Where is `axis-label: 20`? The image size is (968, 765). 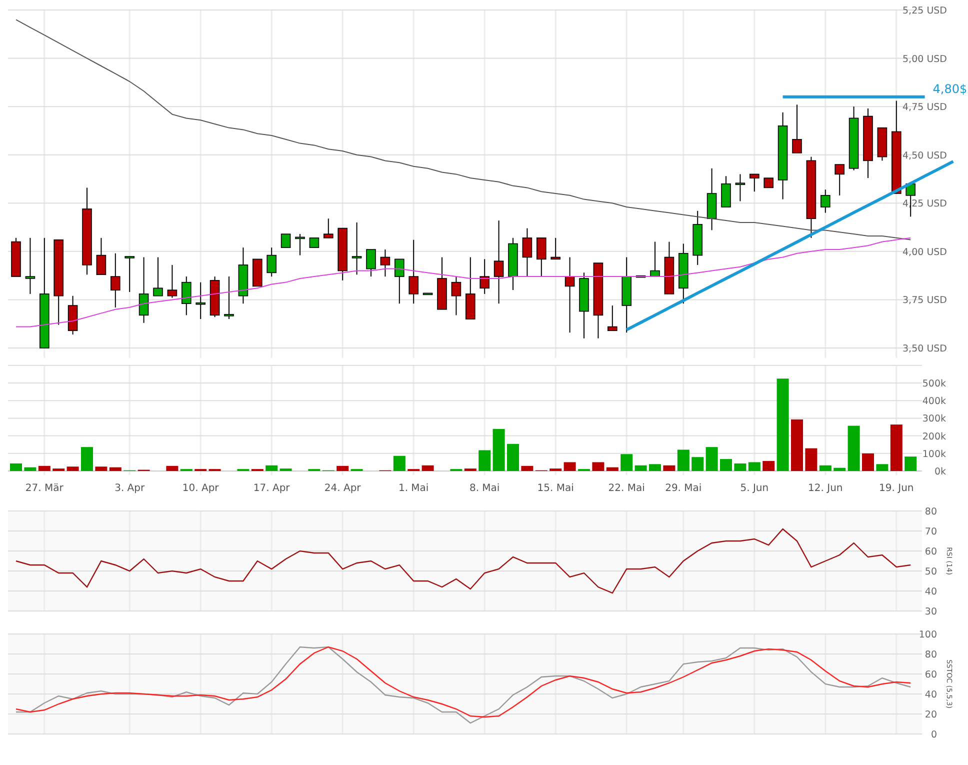 axis-label: 20 is located at coordinates (930, 715).